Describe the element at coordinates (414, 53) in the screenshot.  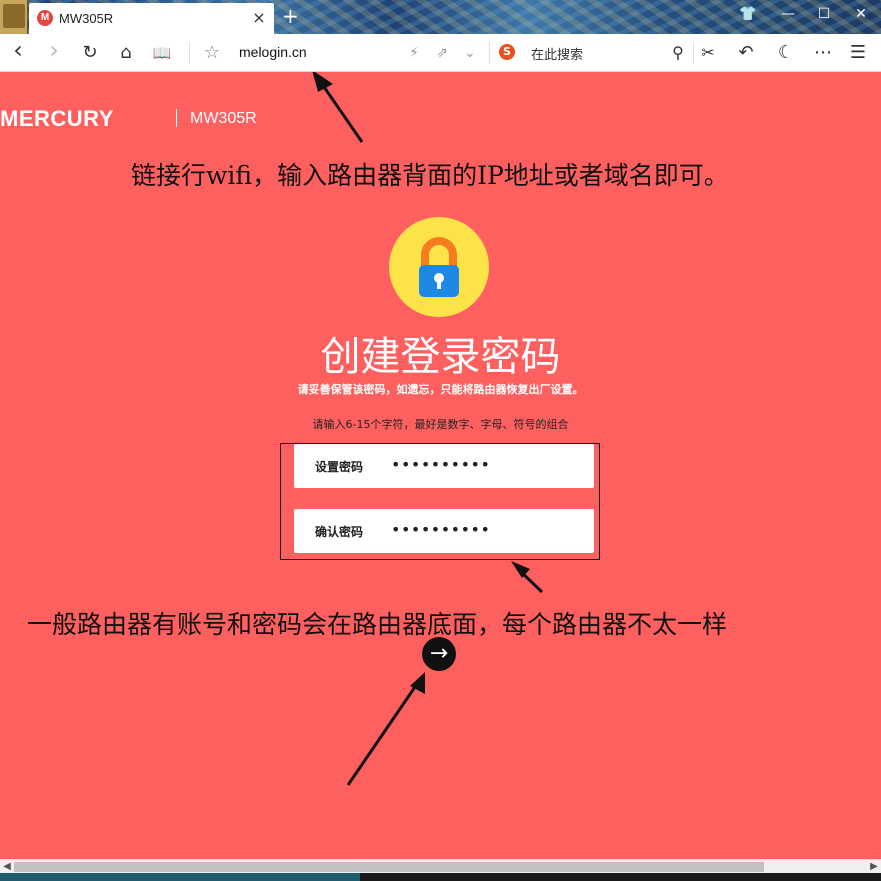
I see `flash-icon: ⚡` at that location.